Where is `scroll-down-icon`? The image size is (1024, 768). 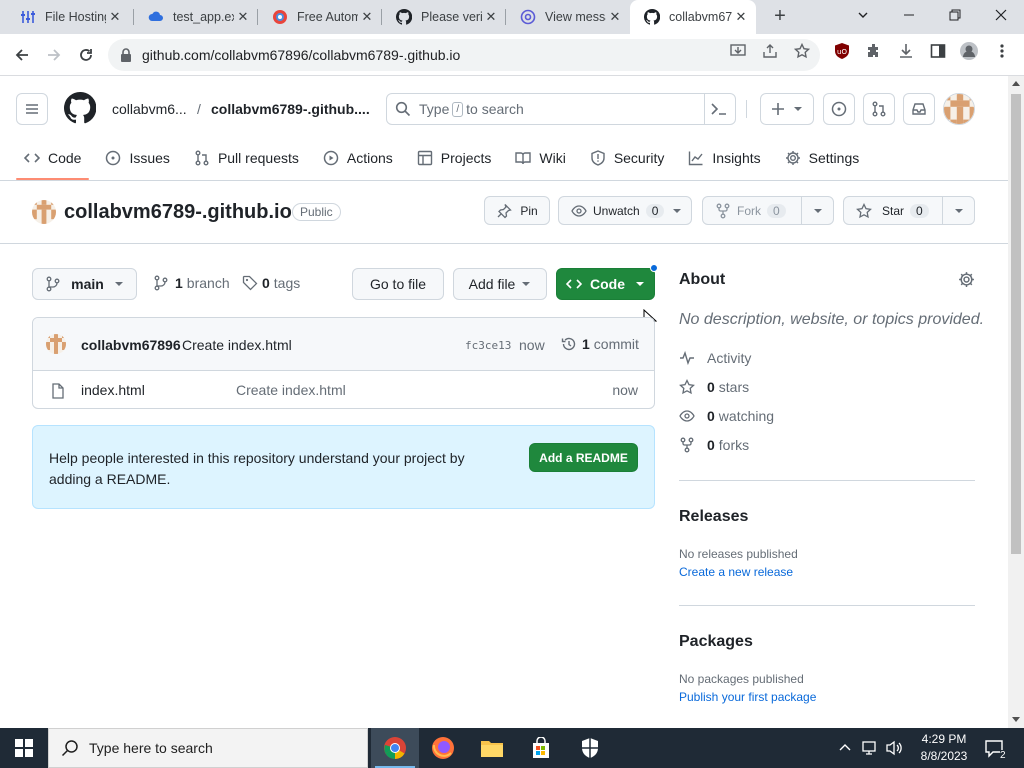 scroll-down-icon is located at coordinates (1016, 720).